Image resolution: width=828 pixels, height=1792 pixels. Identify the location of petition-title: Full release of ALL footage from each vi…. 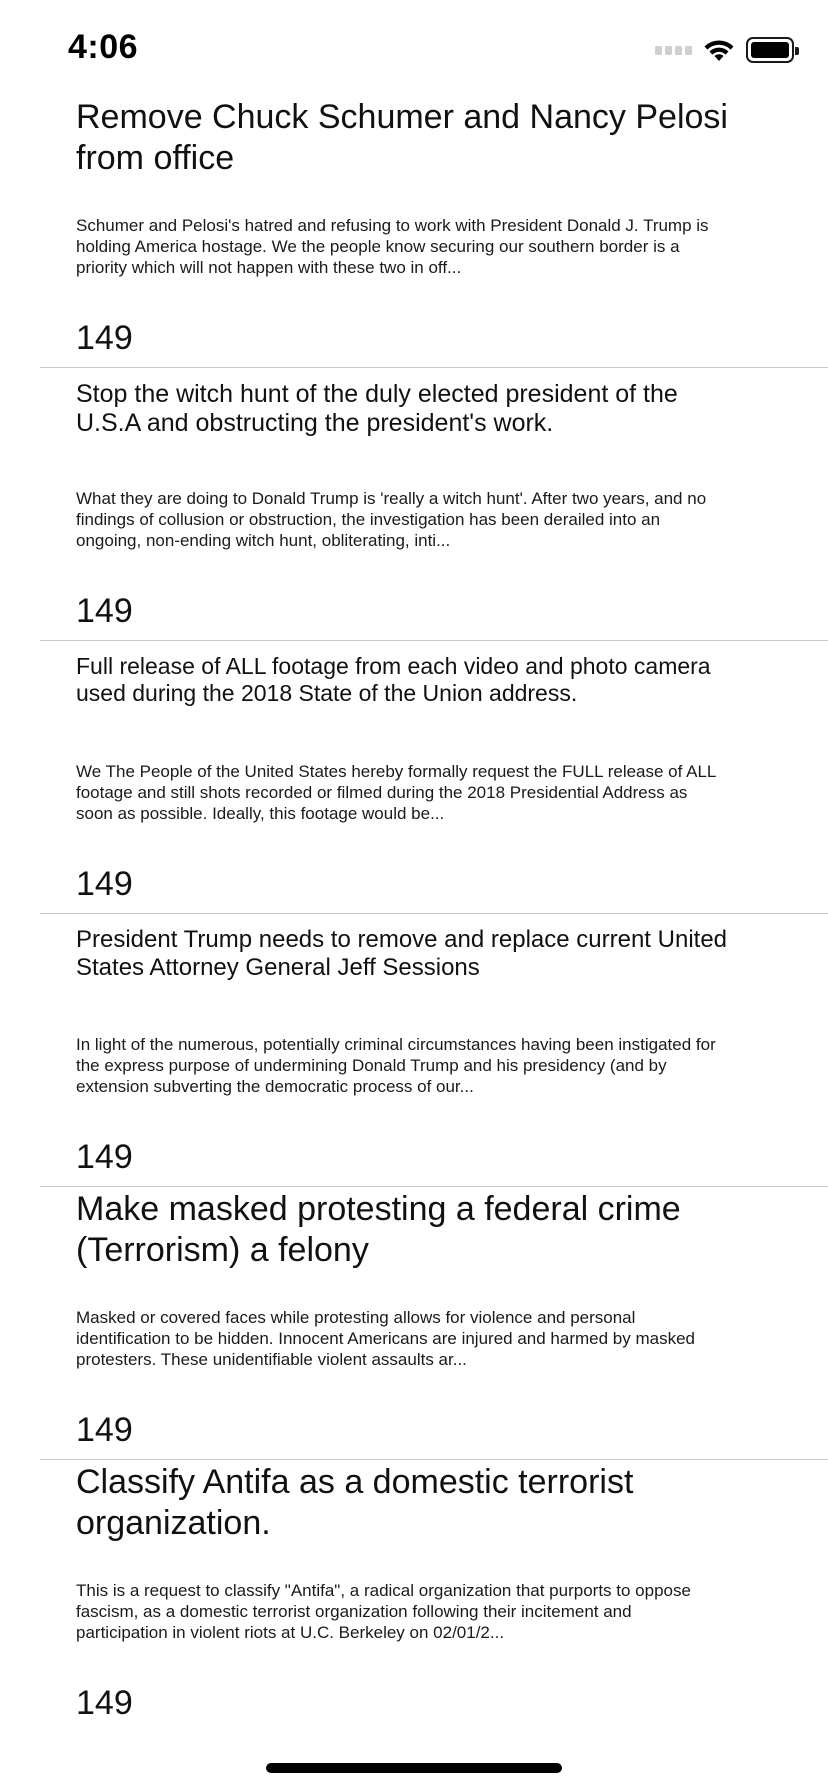
(393, 679).